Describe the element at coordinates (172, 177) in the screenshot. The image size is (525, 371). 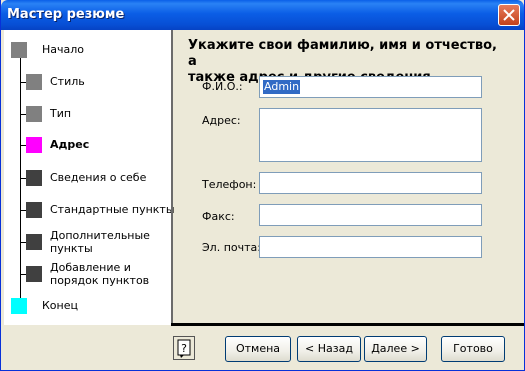
I see `panel-divider` at that location.